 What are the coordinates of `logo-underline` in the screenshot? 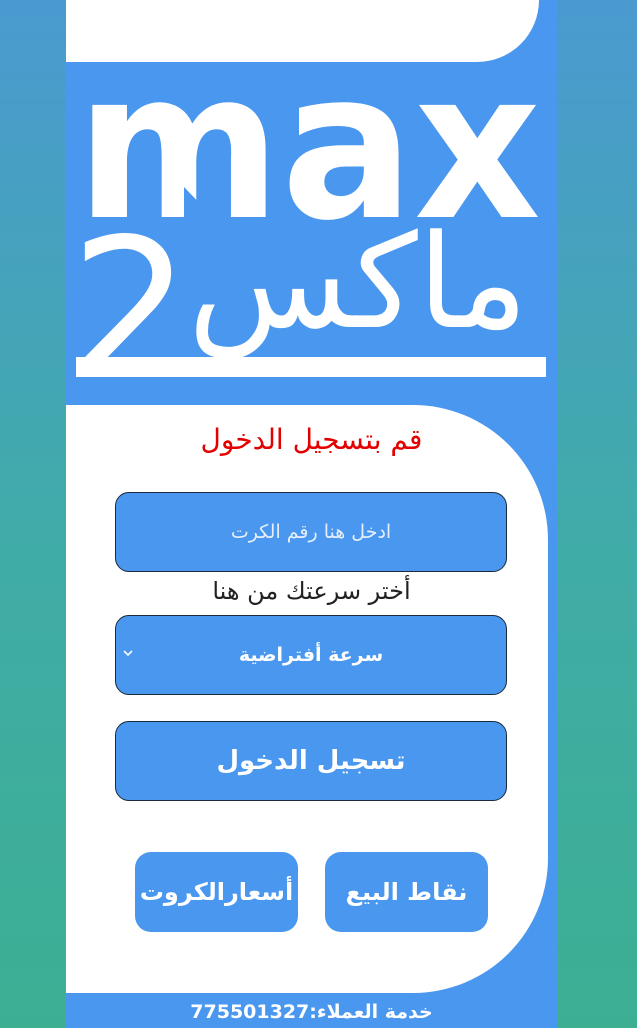 It's located at (311, 367).